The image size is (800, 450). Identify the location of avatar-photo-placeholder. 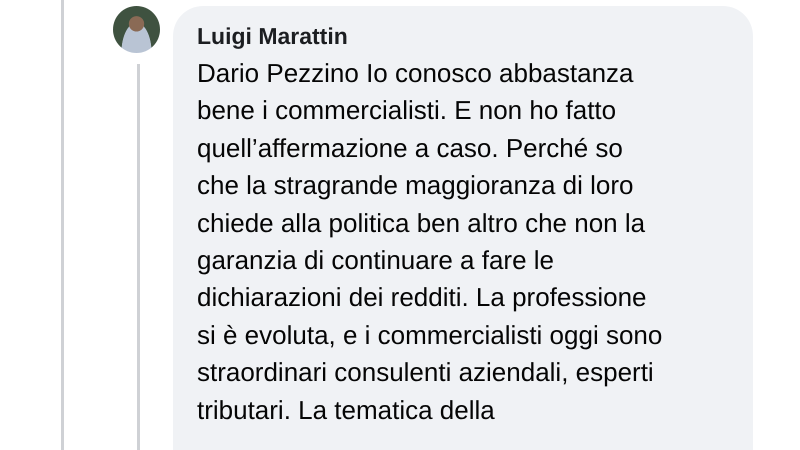
(136, 29).